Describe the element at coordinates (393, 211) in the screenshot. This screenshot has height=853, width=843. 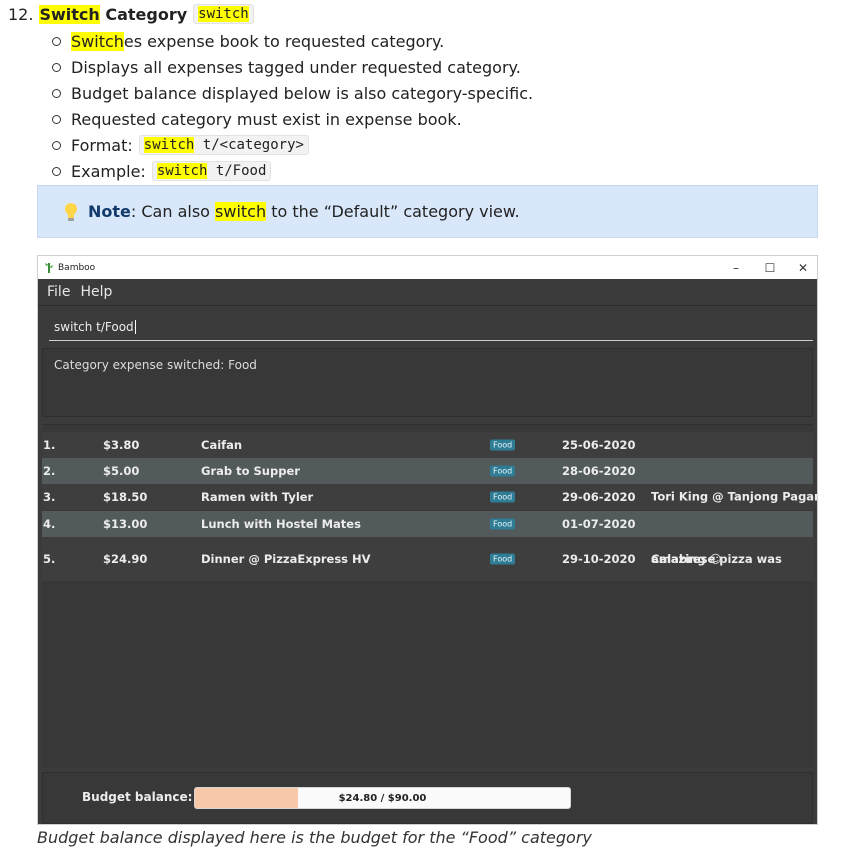
I see `note-text-post: to the “Default” category view.` at that location.